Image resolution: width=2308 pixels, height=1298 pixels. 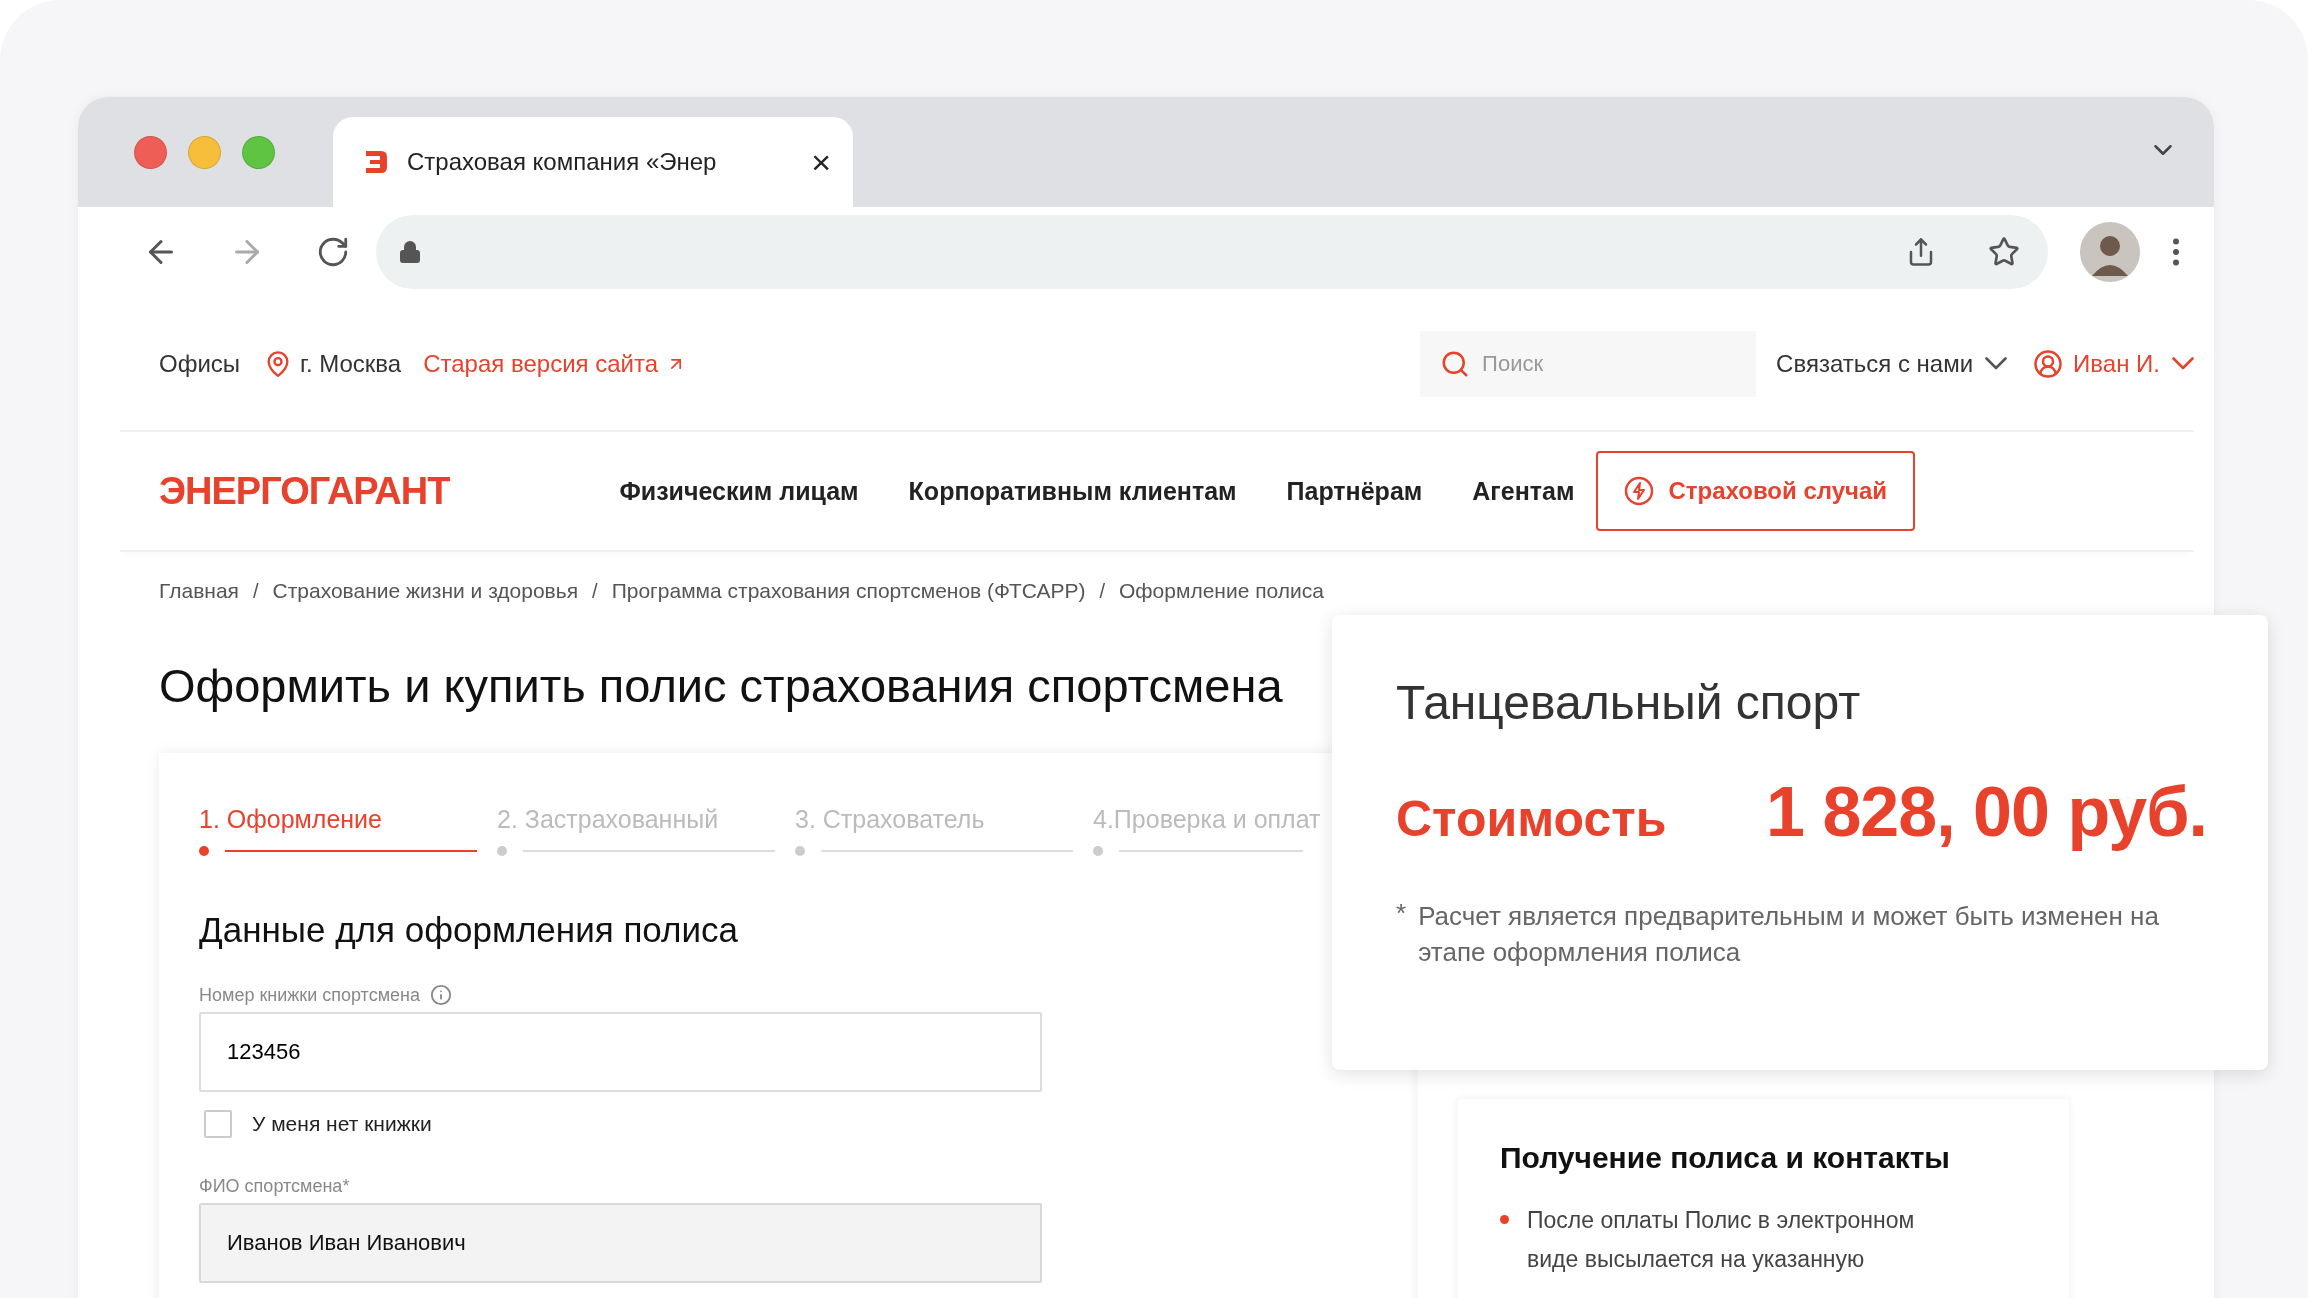 I want to click on browser-tab: Страховая компания «Энер ×, so click(x=593, y=162).